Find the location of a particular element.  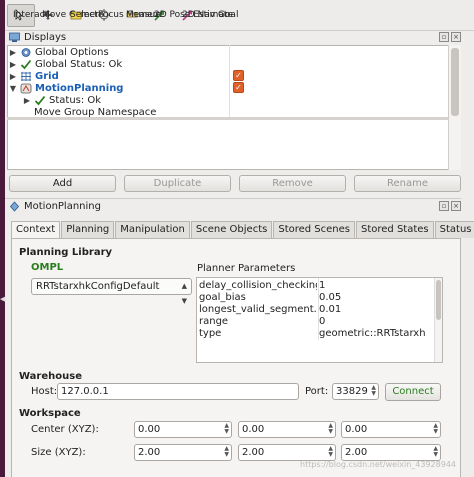

params-scrollbar is located at coordinates (438, 320).